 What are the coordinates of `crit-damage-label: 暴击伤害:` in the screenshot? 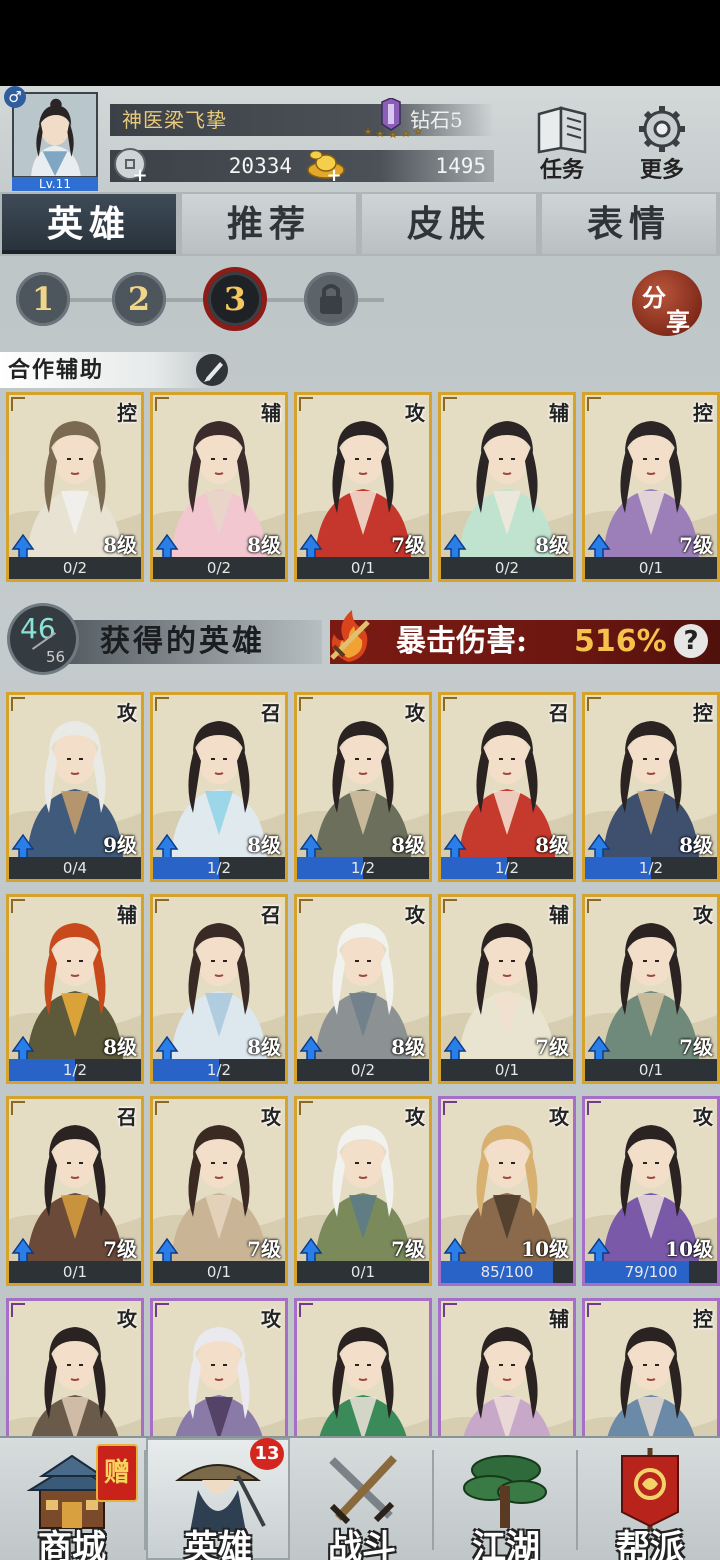 It's located at (462, 641).